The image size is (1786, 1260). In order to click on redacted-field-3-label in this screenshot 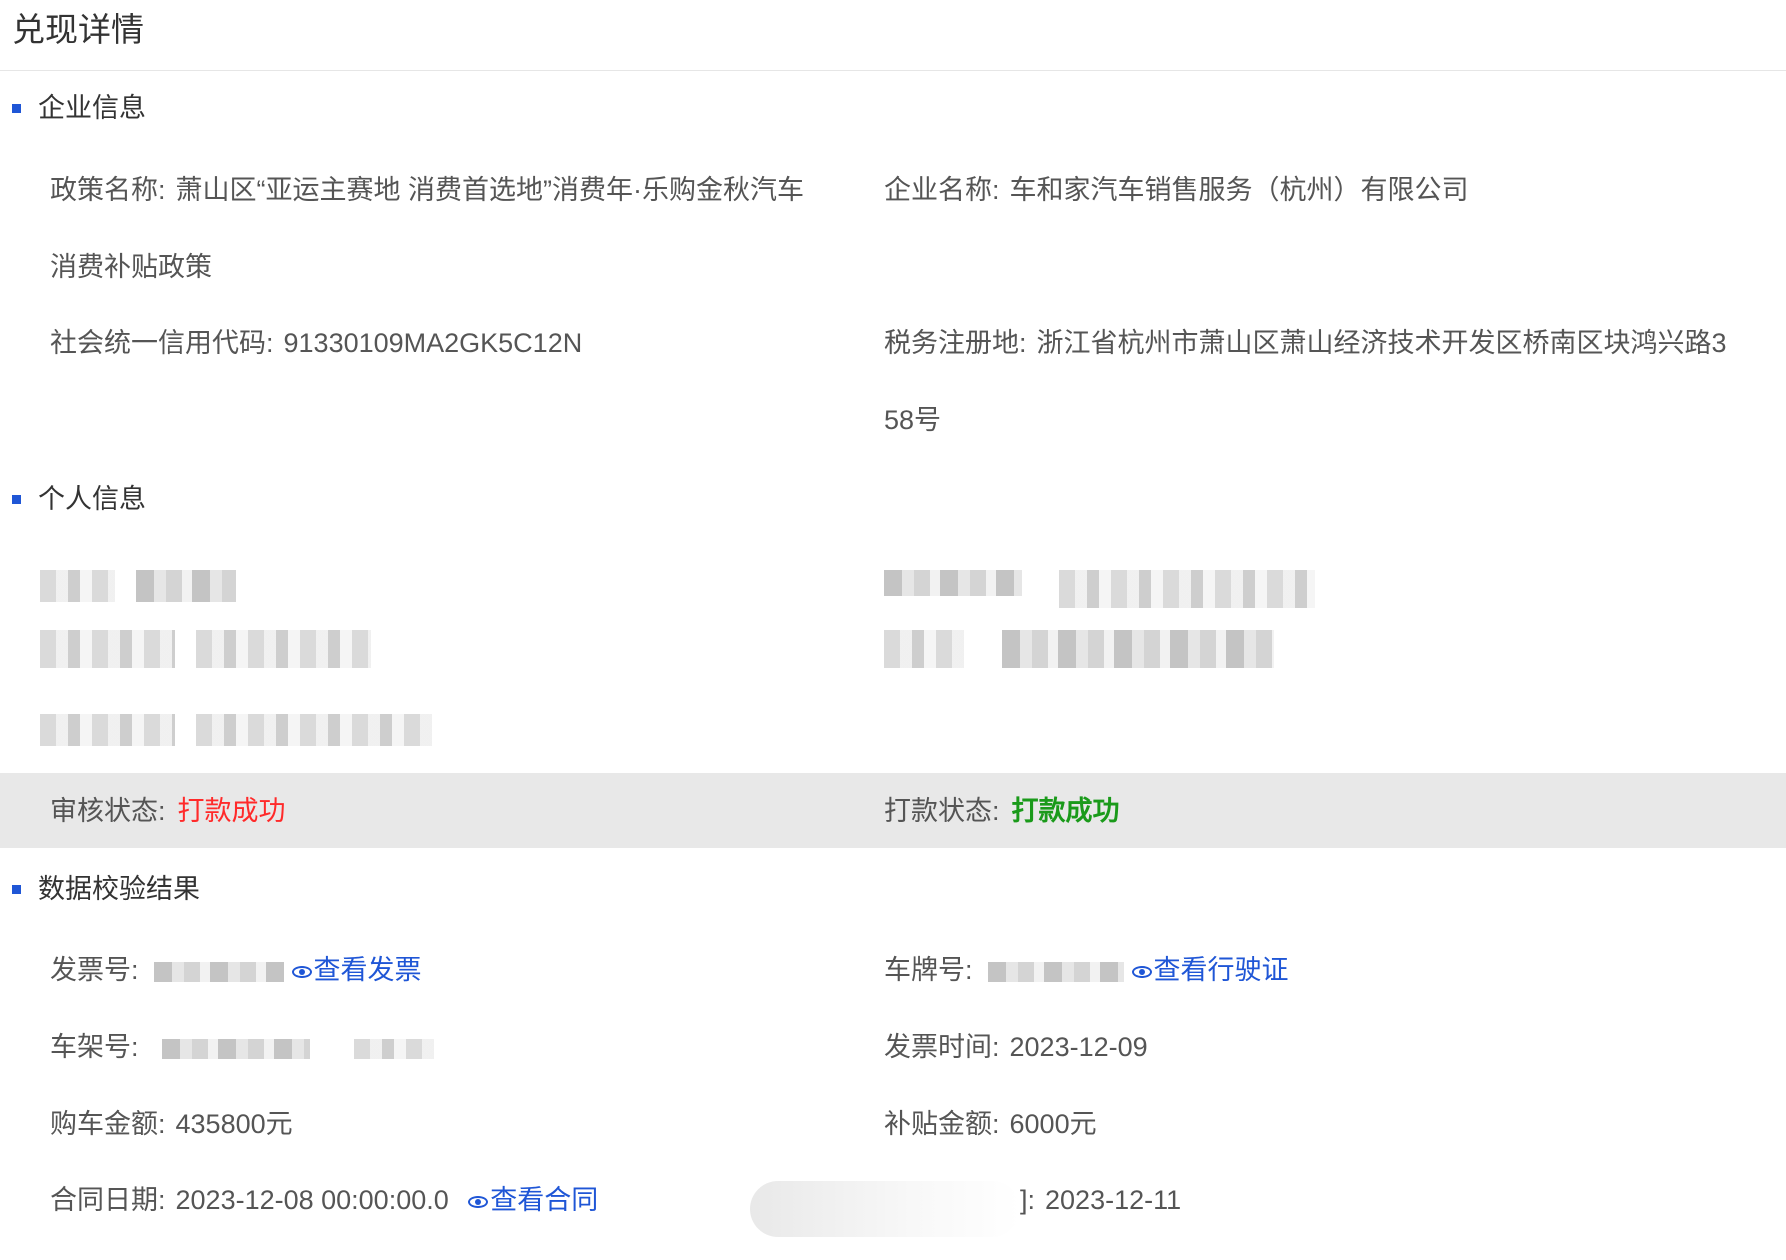, I will do `click(953, 583)`.